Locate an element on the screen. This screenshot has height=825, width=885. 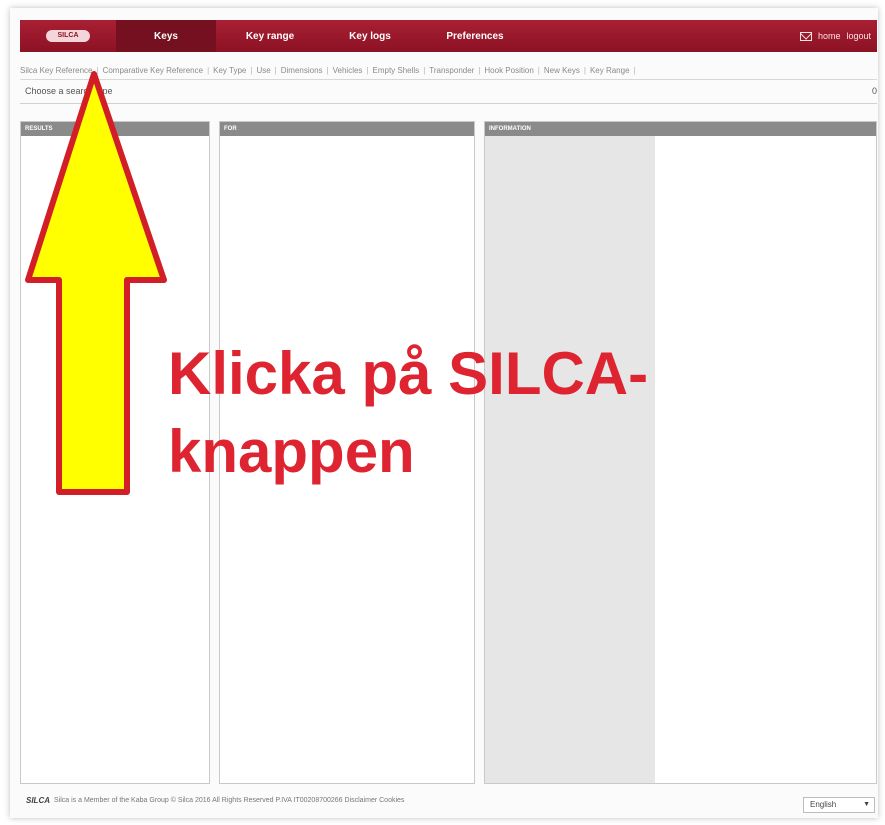
language-select: English ▼ is located at coordinates (839, 805).